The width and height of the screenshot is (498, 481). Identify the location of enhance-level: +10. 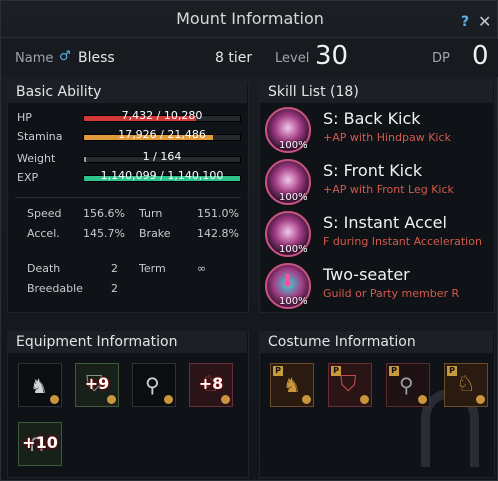
(40, 442).